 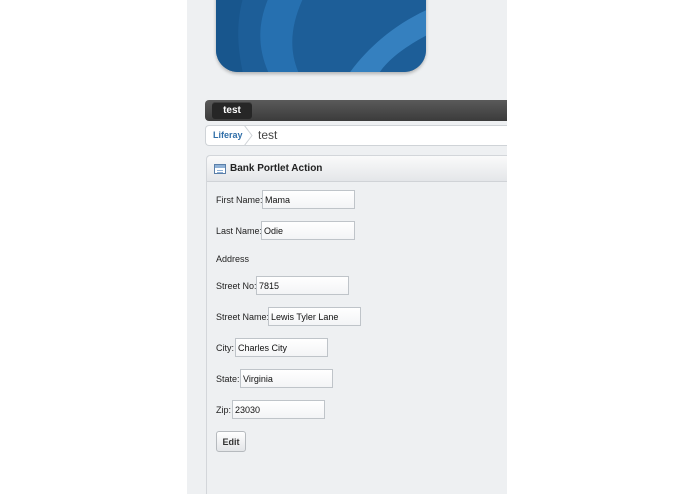 What do you see at coordinates (308, 230) in the screenshot?
I see `last-name-input` at bounding box center [308, 230].